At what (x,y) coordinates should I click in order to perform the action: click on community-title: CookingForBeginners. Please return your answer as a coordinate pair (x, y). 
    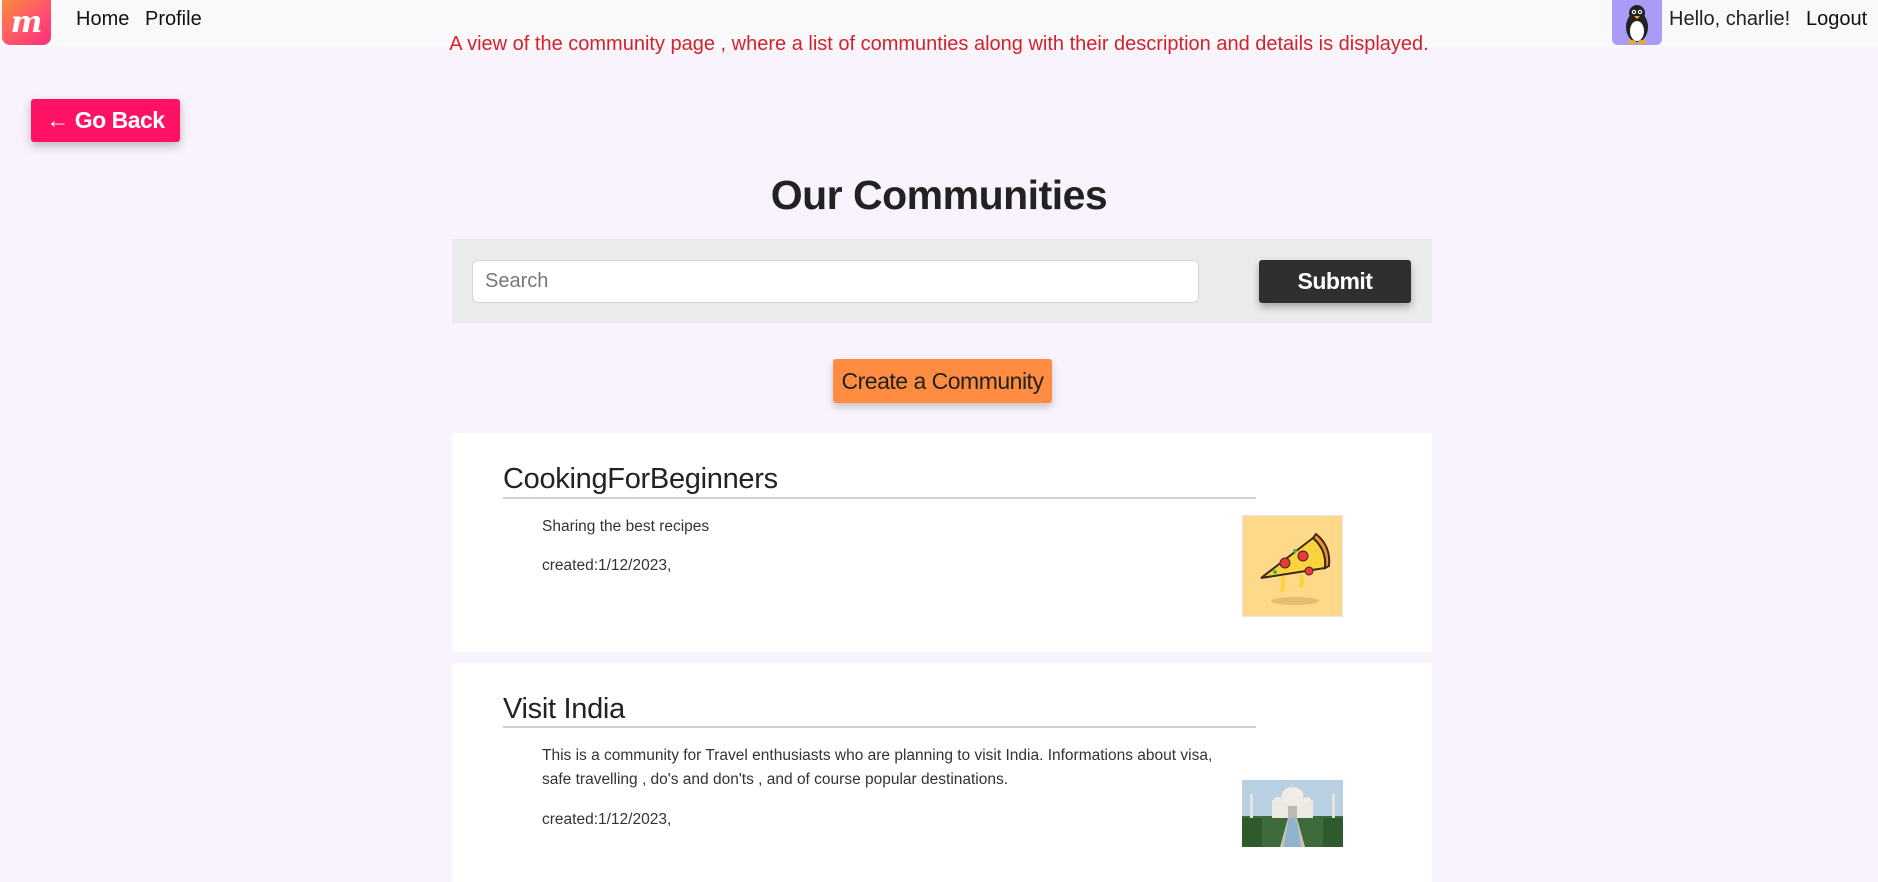
    Looking at the image, I should click on (640, 479).